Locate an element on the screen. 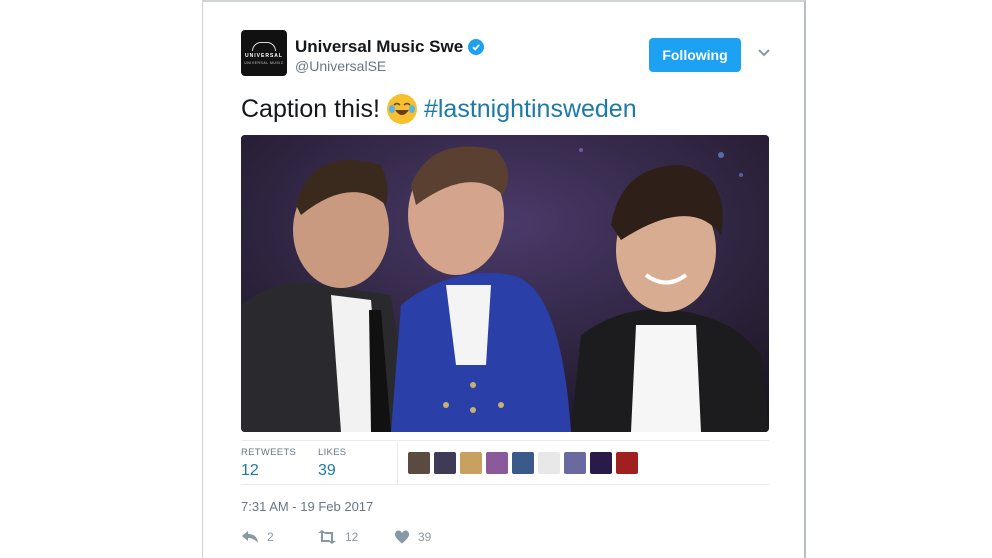  heart-icon is located at coordinates (402, 537).